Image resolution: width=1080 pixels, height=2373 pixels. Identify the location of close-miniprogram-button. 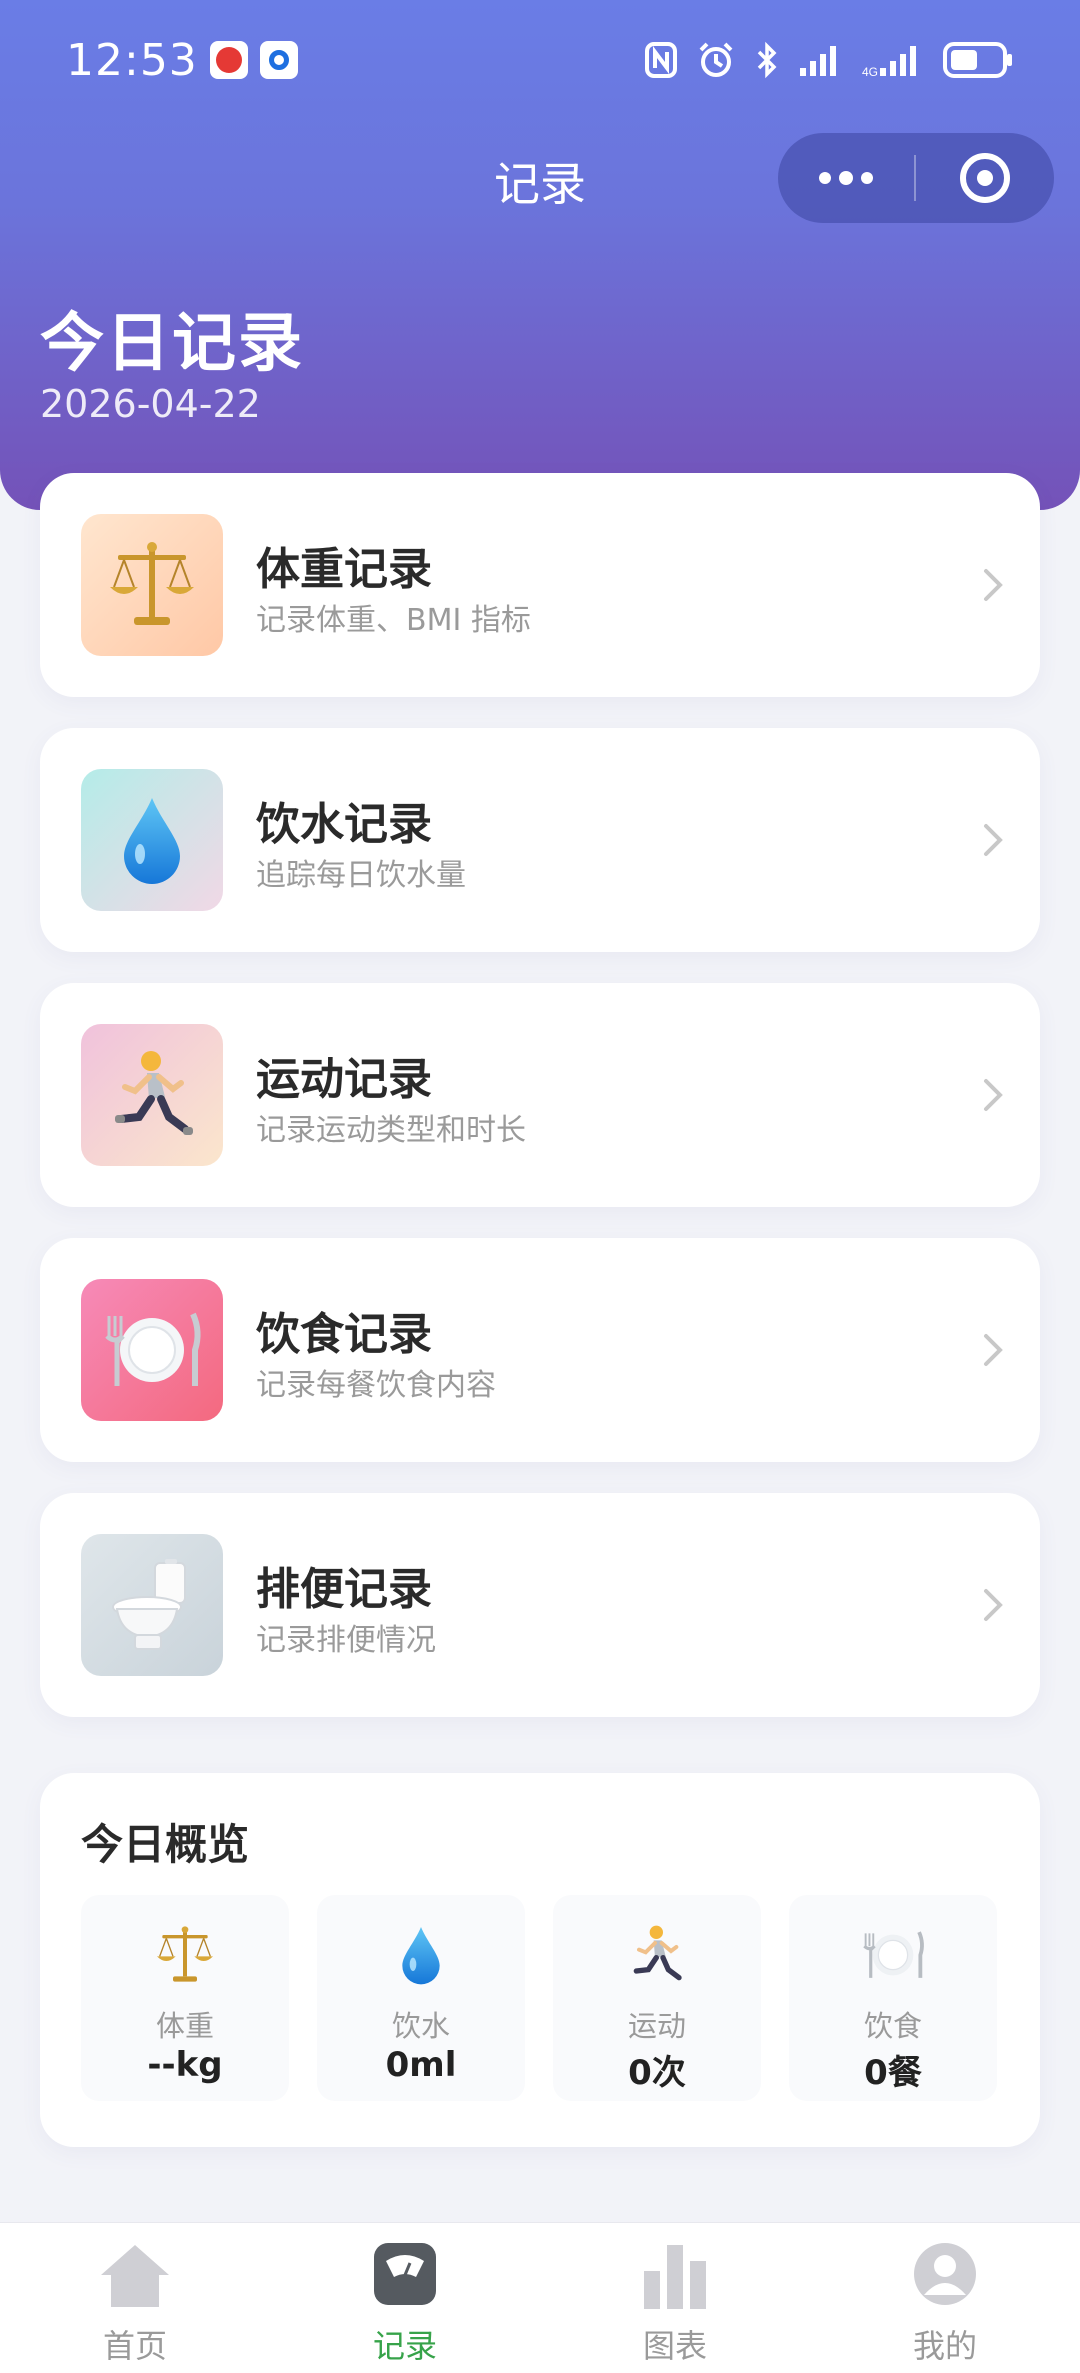
(985, 178).